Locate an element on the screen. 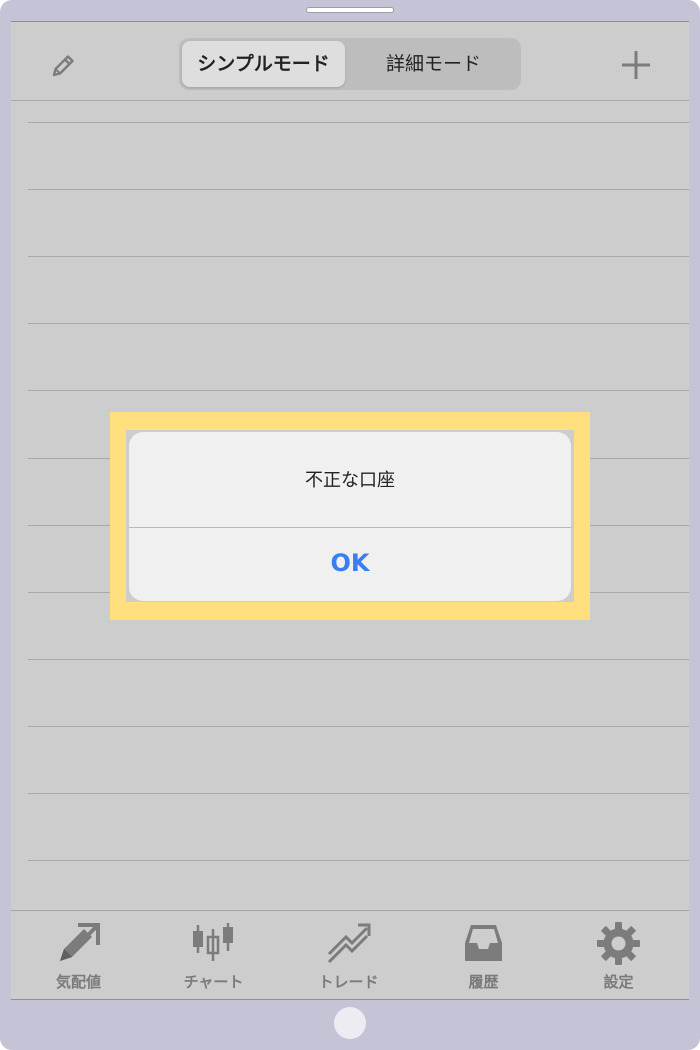  tab-label: 設定 is located at coordinates (618, 982).